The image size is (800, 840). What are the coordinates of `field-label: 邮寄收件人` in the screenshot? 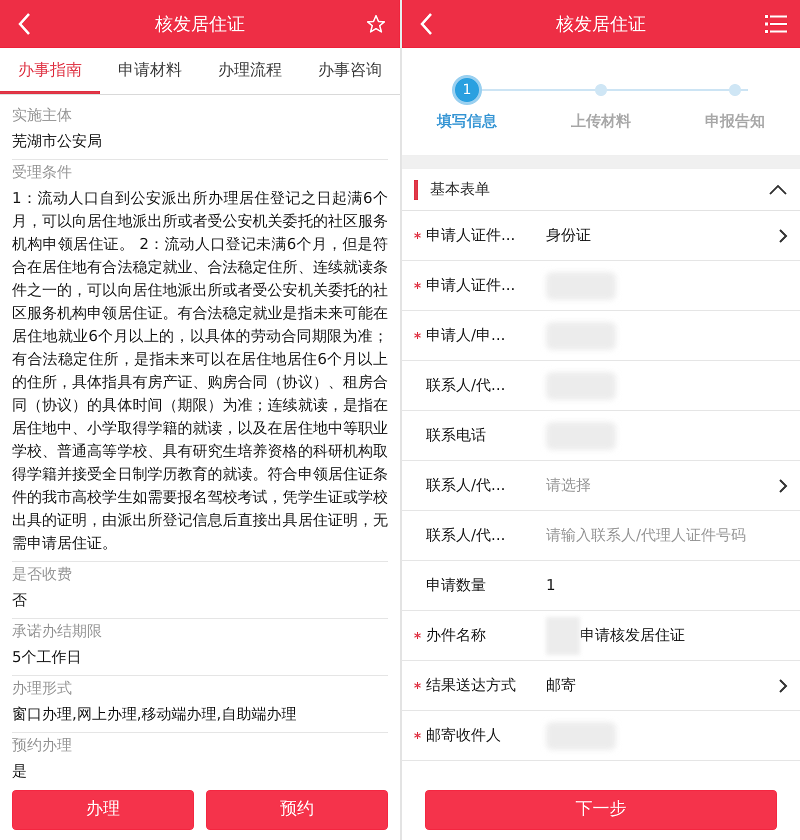 It's located at (464, 735).